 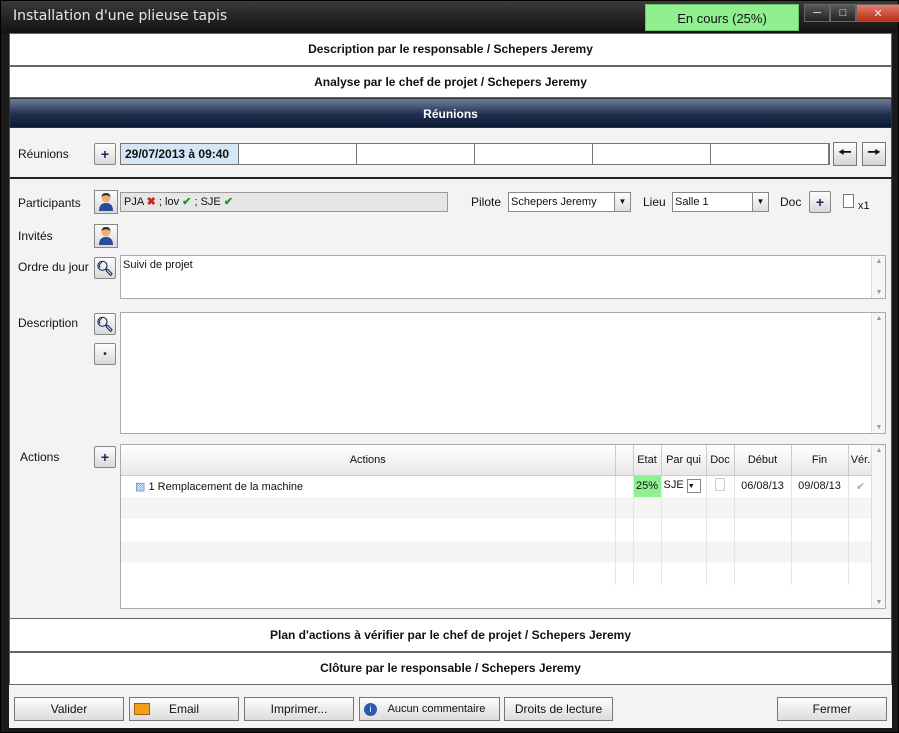 I want to click on description-field: ▲ ▼, so click(x=503, y=373).